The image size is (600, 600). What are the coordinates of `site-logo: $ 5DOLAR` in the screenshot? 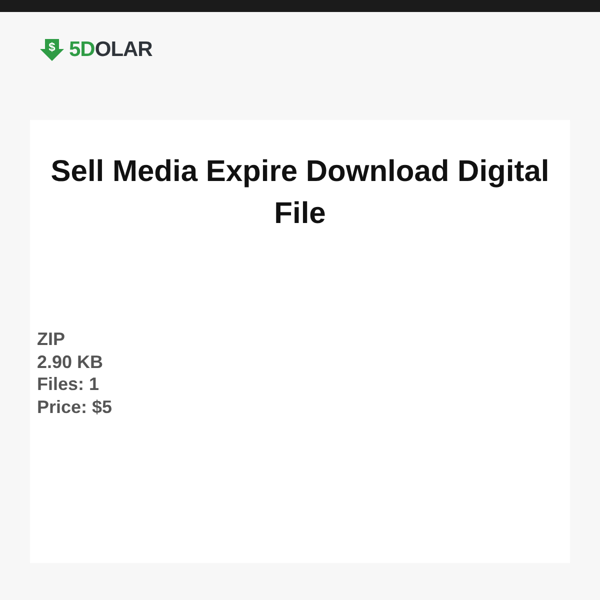 It's located at (96, 50).